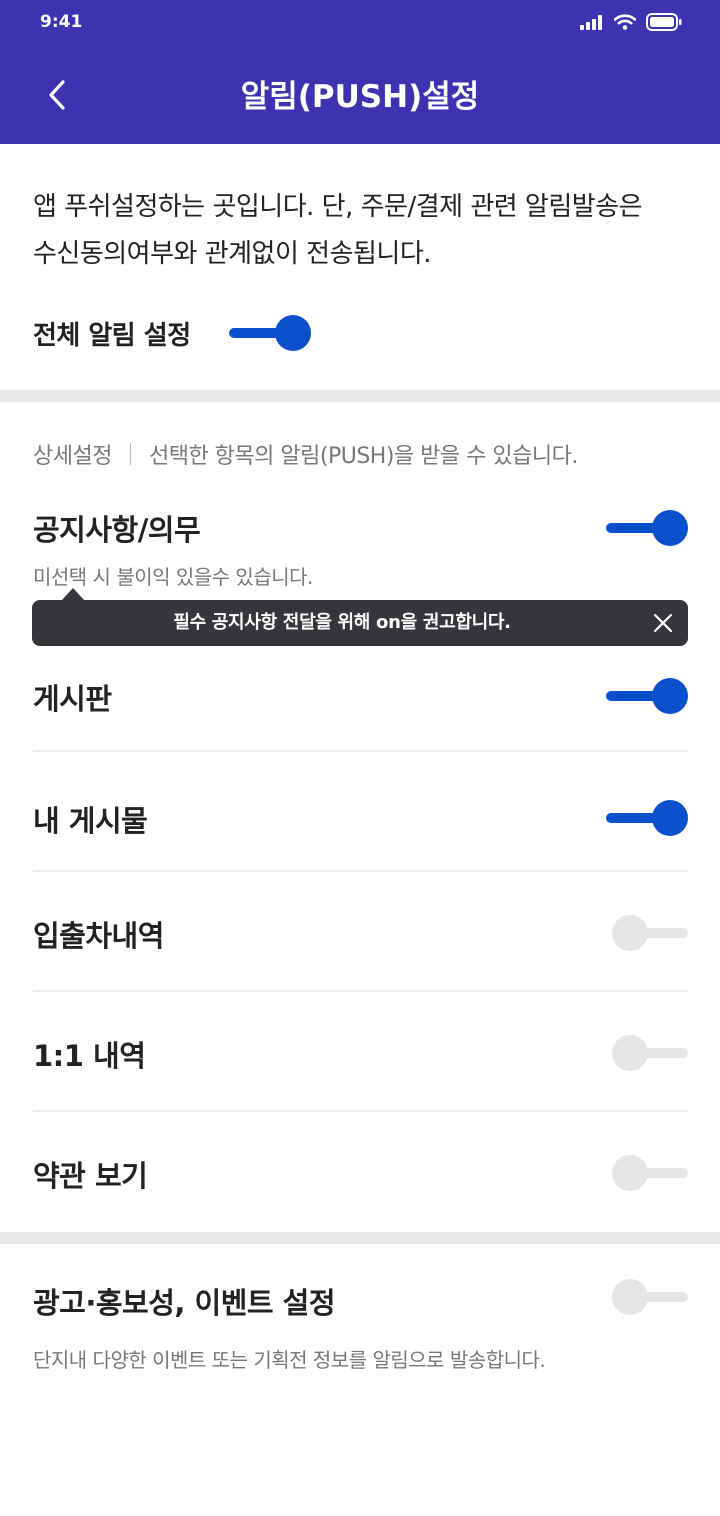 Image resolution: width=720 pixels, height=1516 pixels. What do you see at coordinates (650, 933) in the screenshot?
I see `parking-log-toggle` at bounding box center [650, 933].